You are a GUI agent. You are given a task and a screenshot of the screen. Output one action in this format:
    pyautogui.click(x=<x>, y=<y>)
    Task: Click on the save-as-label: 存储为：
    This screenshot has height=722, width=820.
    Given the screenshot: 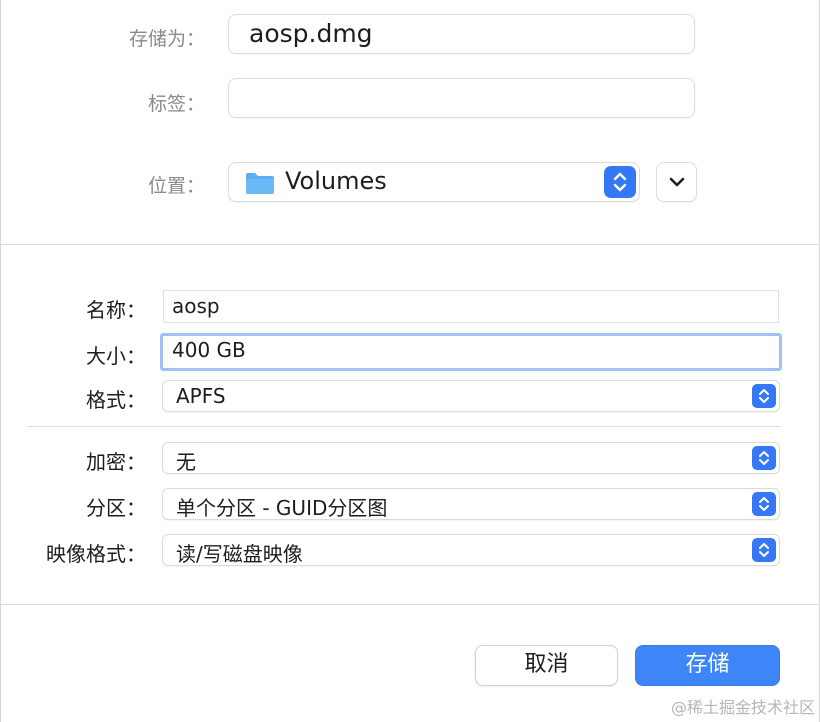 What is the action you would take?
    pyautogui.click(x=166, y=39)
    